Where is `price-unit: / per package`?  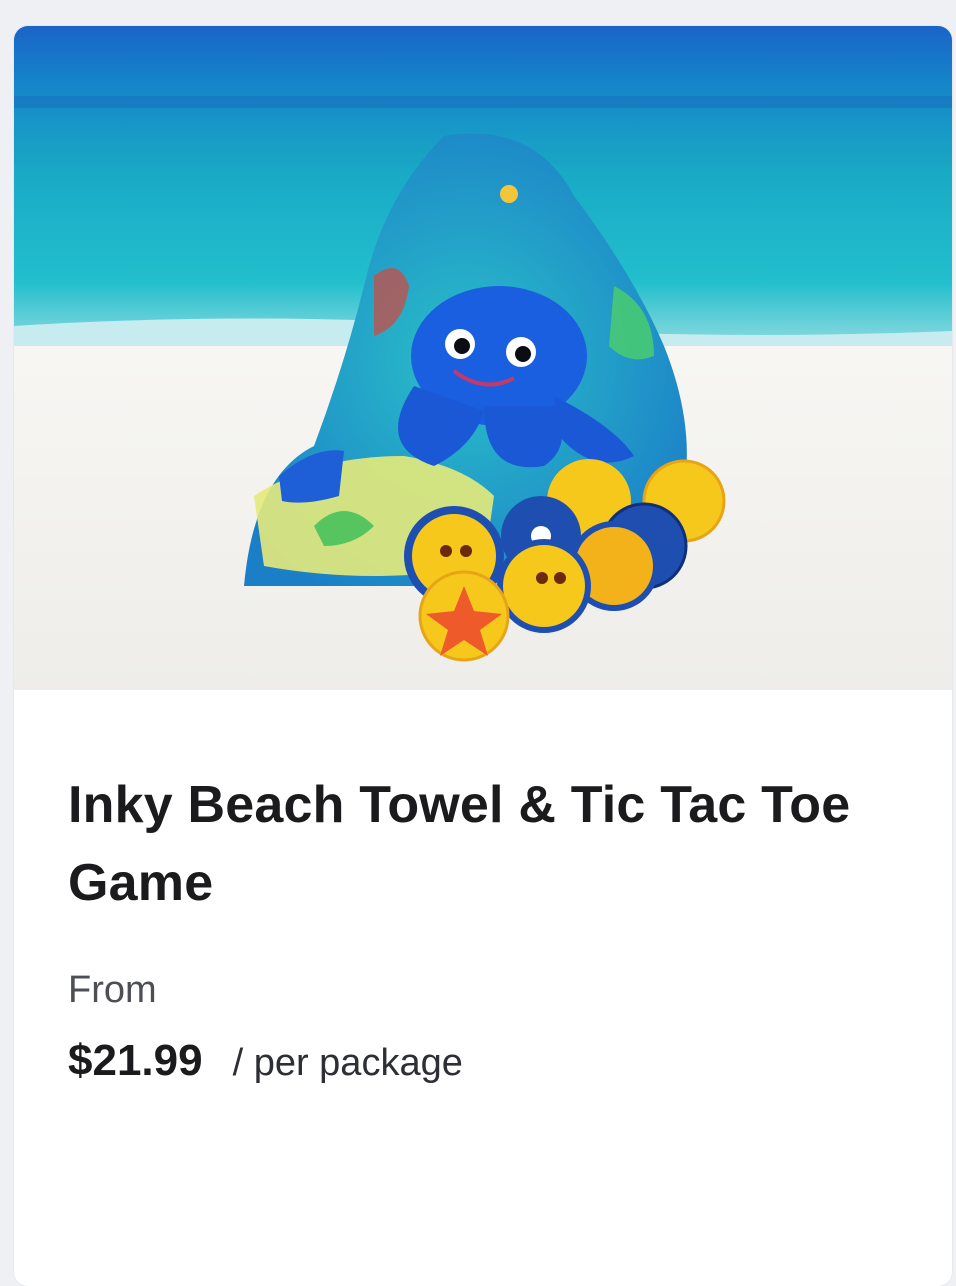
price-unit: / per package is located at coordinates (347, 1063).